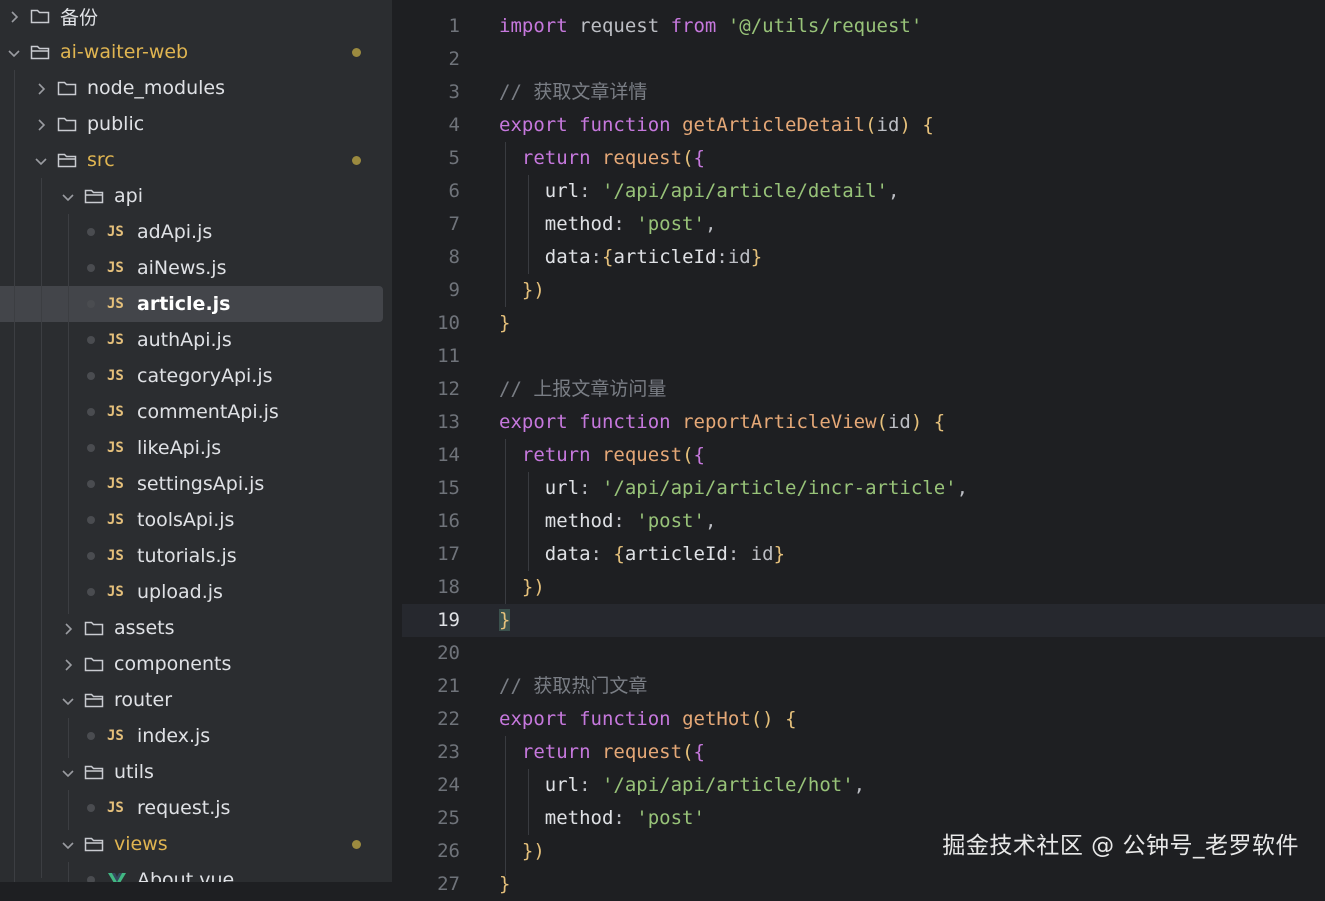  I want to click on tree-item-tutorials-js: JS tutorials.js, so click(191, 556).